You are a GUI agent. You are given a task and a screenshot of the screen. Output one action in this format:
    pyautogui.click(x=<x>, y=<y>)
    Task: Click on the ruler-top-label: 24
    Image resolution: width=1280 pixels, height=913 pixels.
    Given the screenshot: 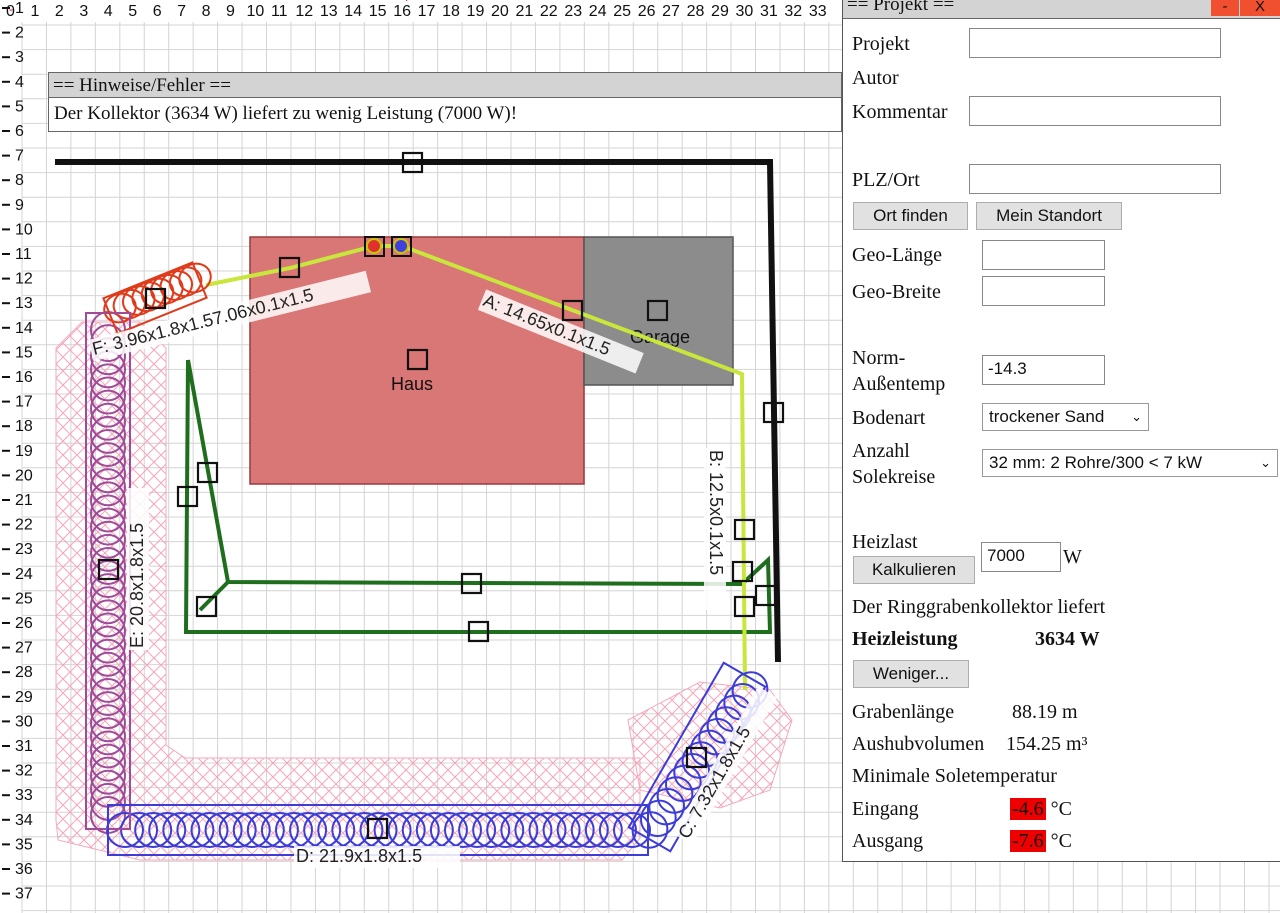 What is the action you would take?
    pyautogui.click(x=598, y=11)
    